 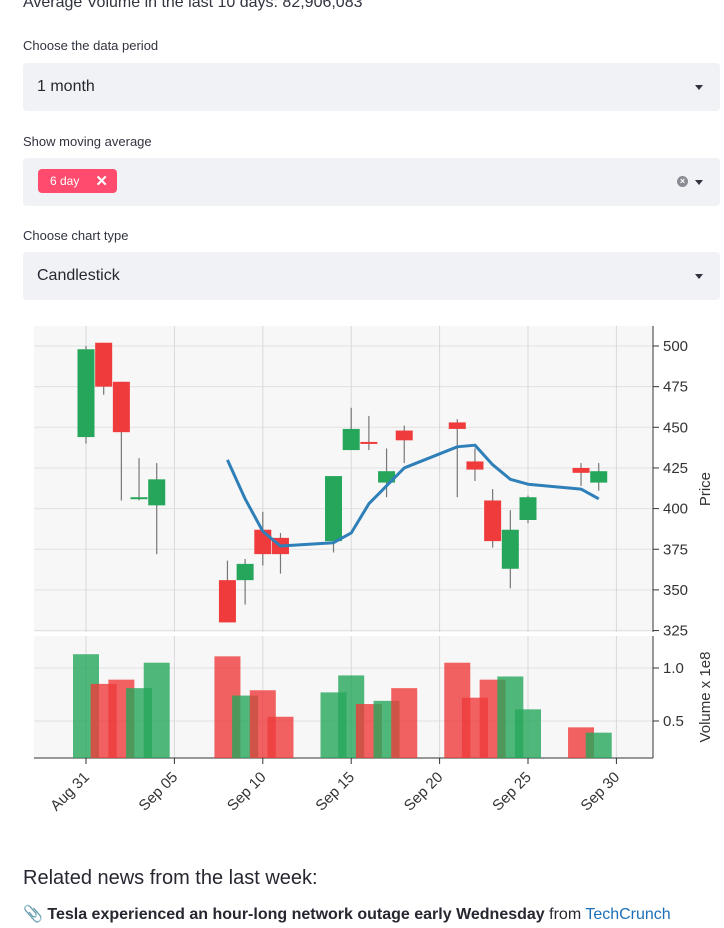 I want to click on x-tick-label: Sep 20, so click(x=424, y=792).